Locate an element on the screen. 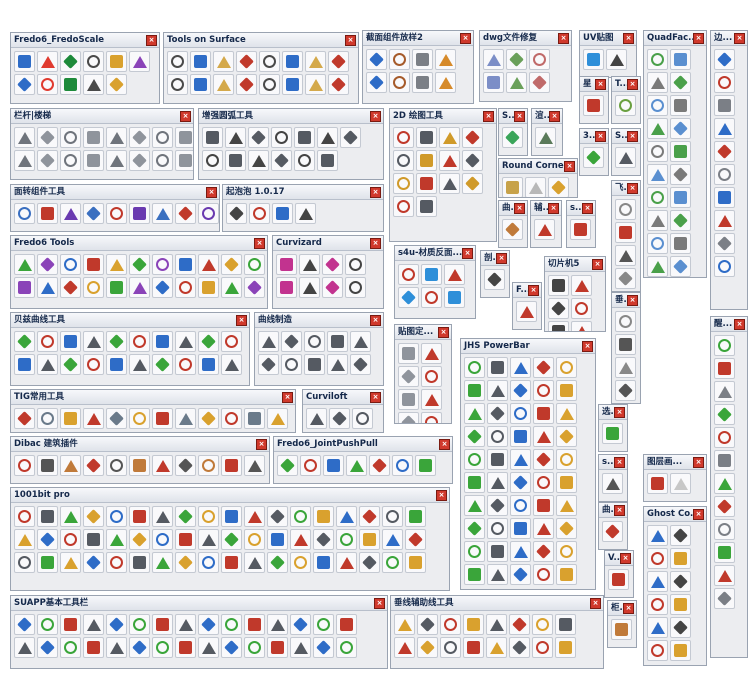 This screenshot has height=680, width=750. toolbar-s4: s... × is located at coordinates (613, 478).